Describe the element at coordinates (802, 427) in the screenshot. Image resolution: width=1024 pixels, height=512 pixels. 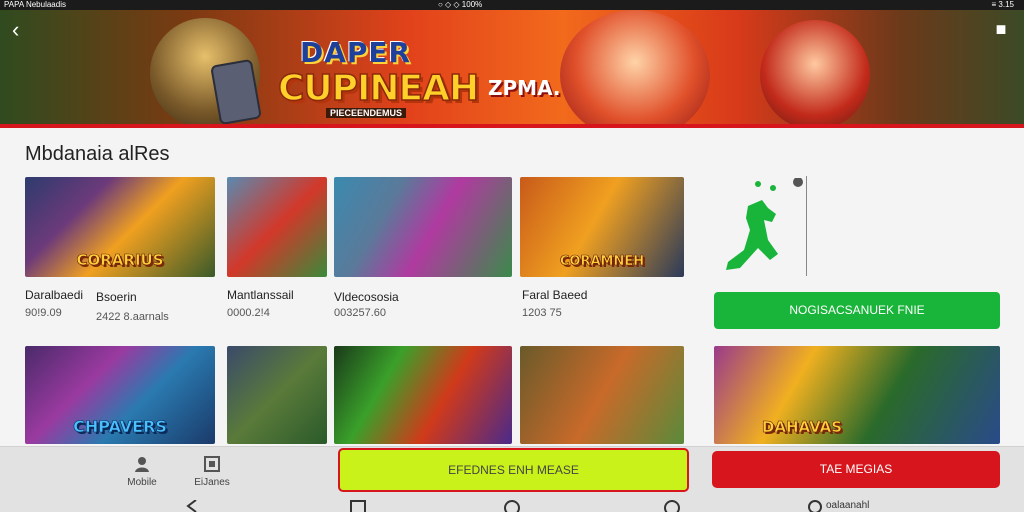
I see `game-card-caption: DAHAVAS` at that location.